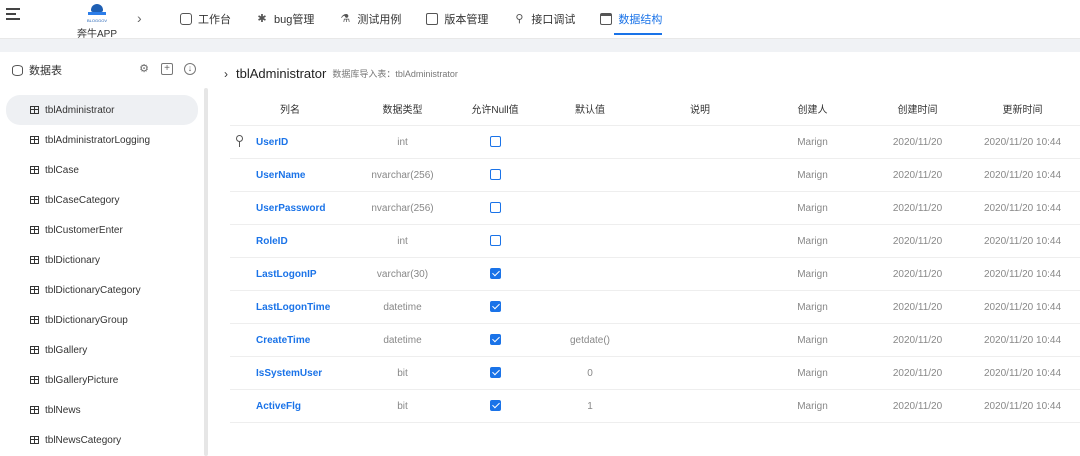 The width and height of the screenshot is (1080, 456). I want to click on column-name-cell: IsSystemUser, so click(290, 373).